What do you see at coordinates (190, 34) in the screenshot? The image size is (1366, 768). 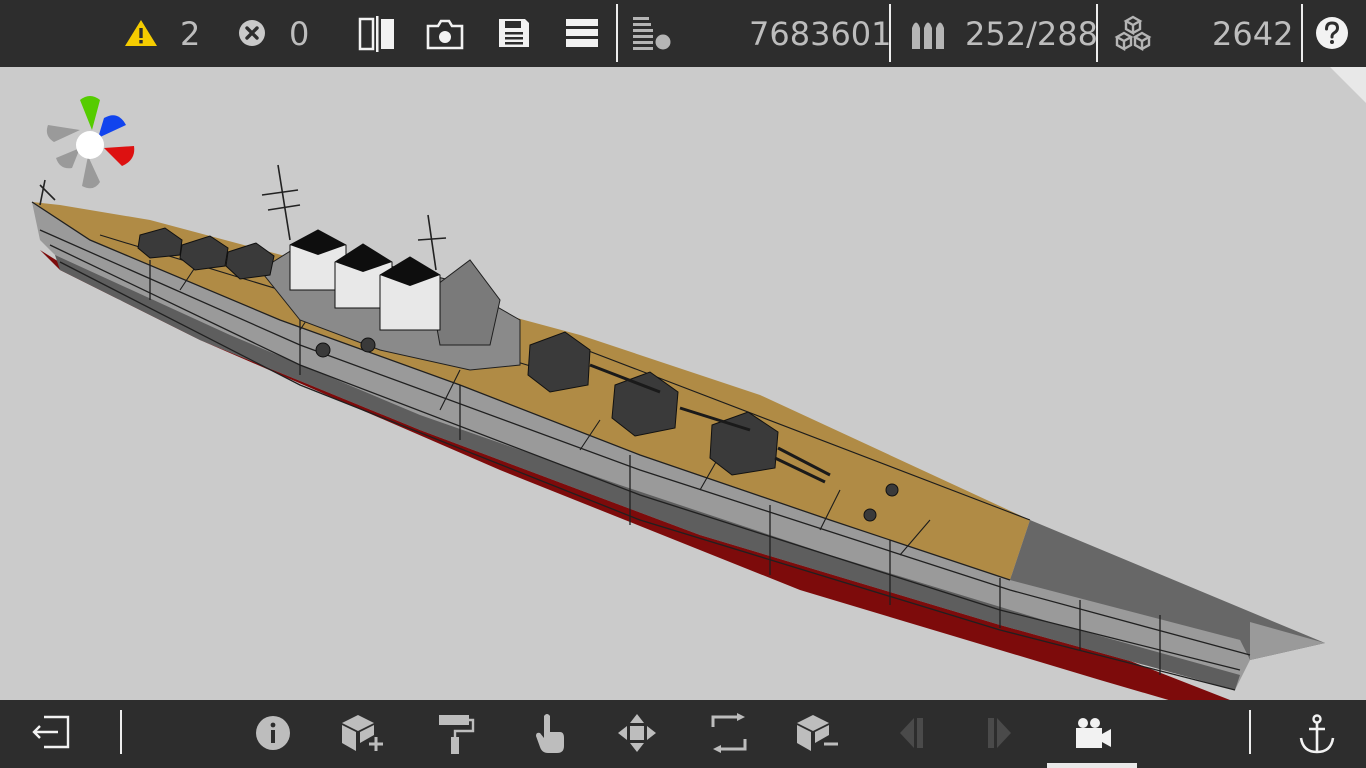 I see `warning-count: 2` at bounding box center [190, 34].